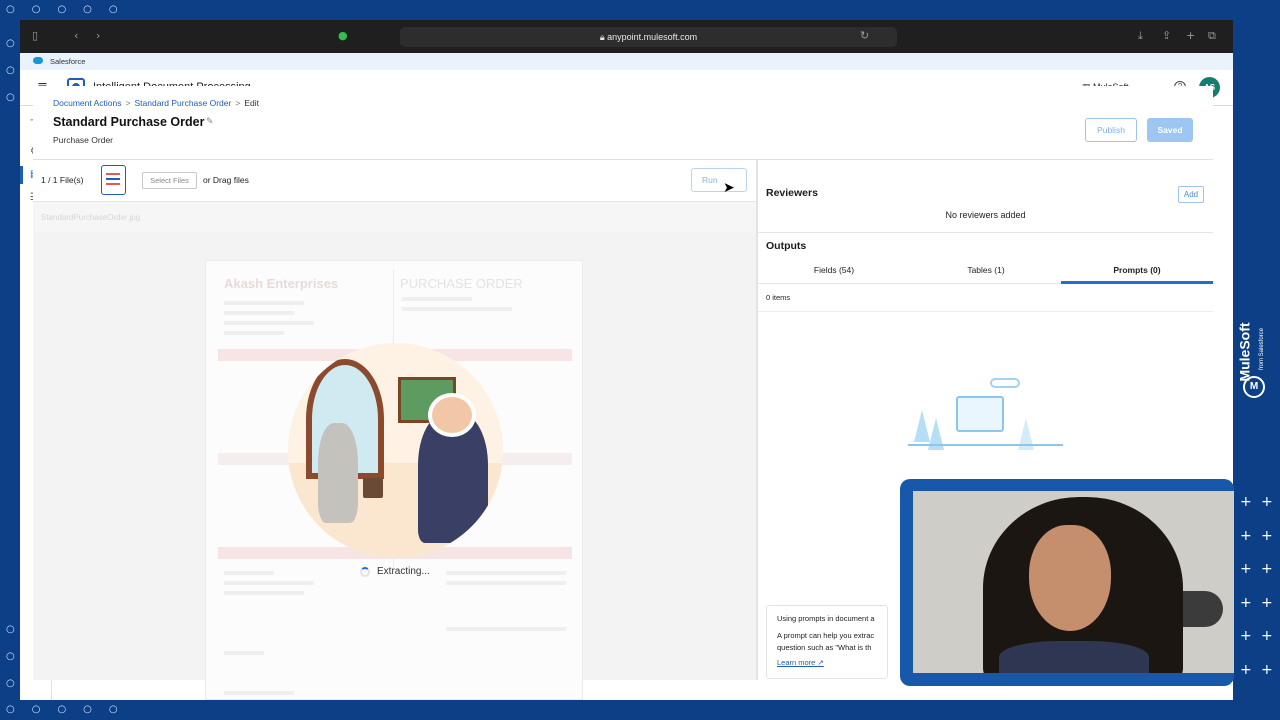 Image resolution: width=1280 pixels, height=720 pixels. Describe the element at coordinates (1074, 657) in the screenshot. I see `presenter-shirt` at that location.